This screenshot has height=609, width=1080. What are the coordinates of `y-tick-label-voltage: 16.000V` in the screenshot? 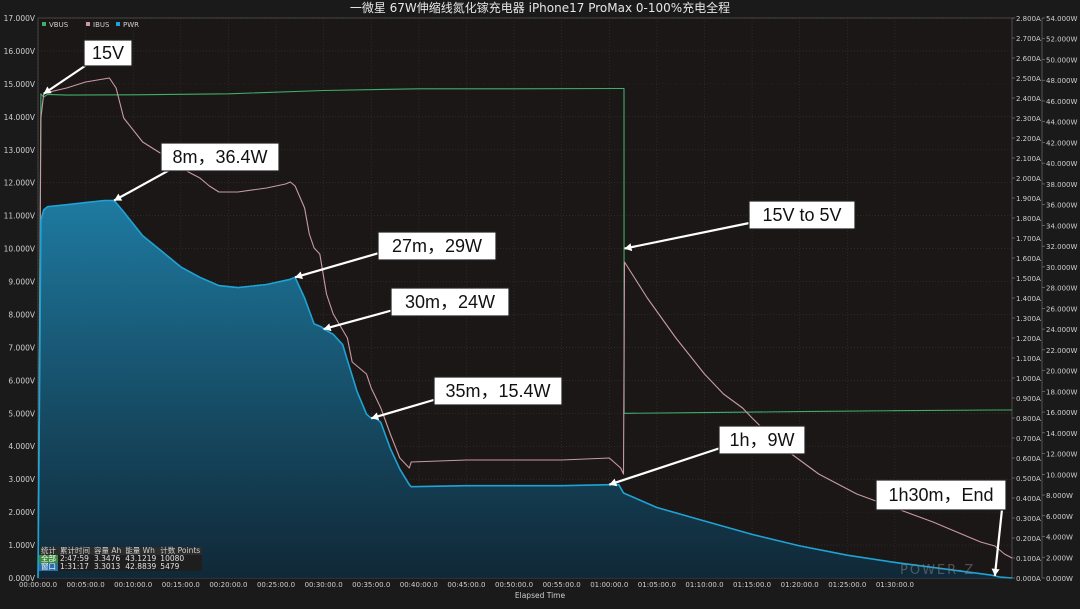 It's located at (20, 51).